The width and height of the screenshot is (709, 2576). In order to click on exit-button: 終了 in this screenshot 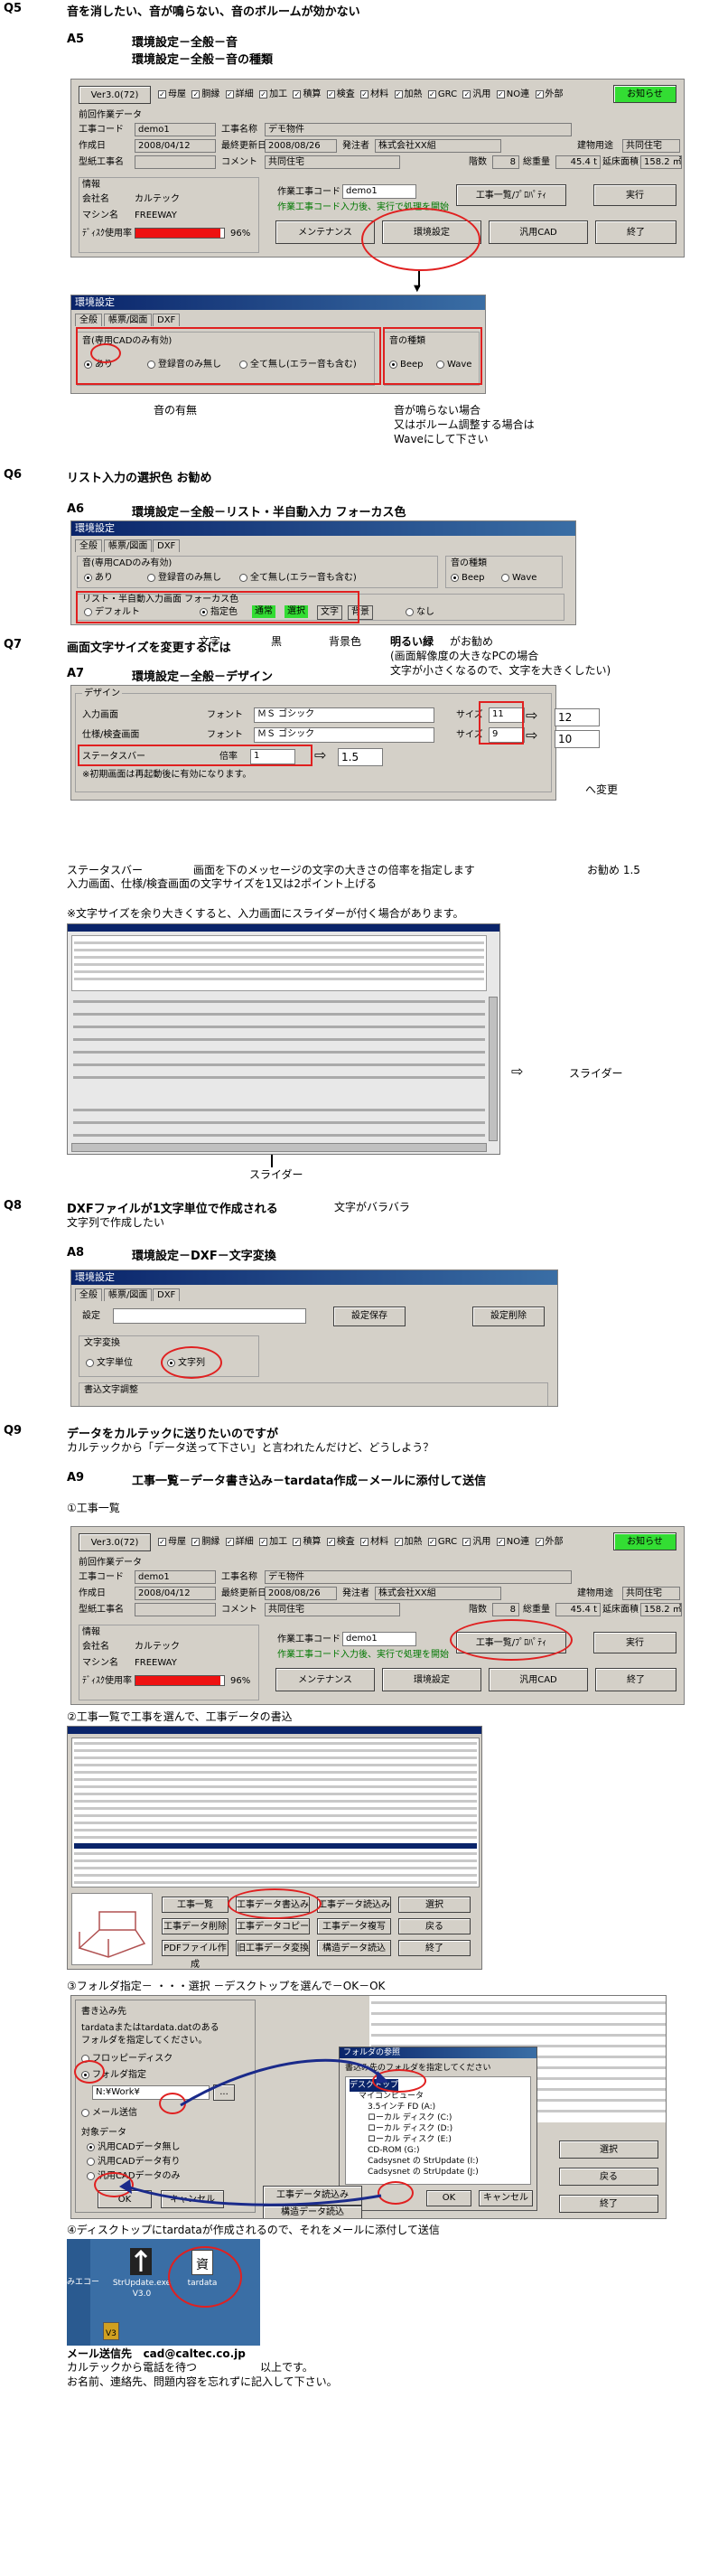, I will do `click(635, 232)`.